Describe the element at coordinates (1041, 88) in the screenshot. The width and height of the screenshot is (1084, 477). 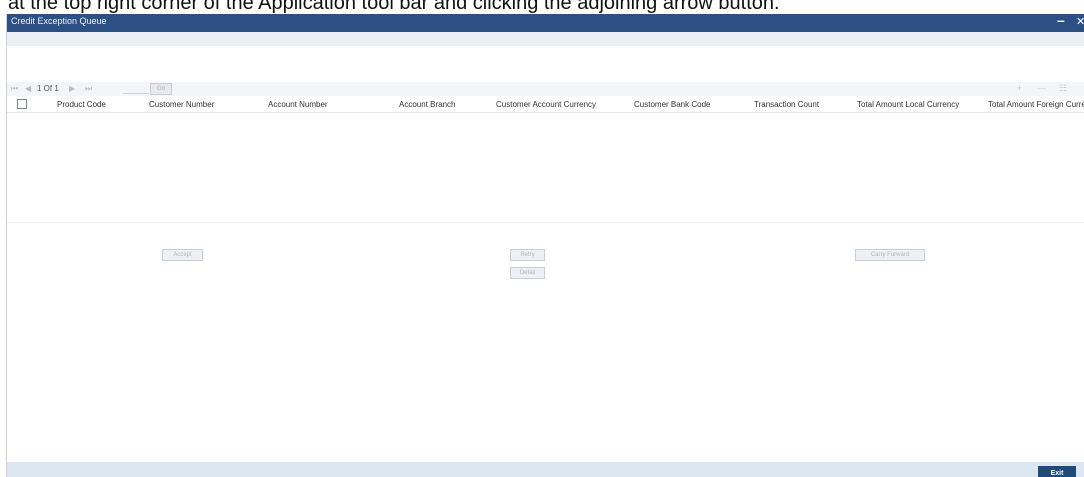
I see `delete-row-icon: —` at that location.